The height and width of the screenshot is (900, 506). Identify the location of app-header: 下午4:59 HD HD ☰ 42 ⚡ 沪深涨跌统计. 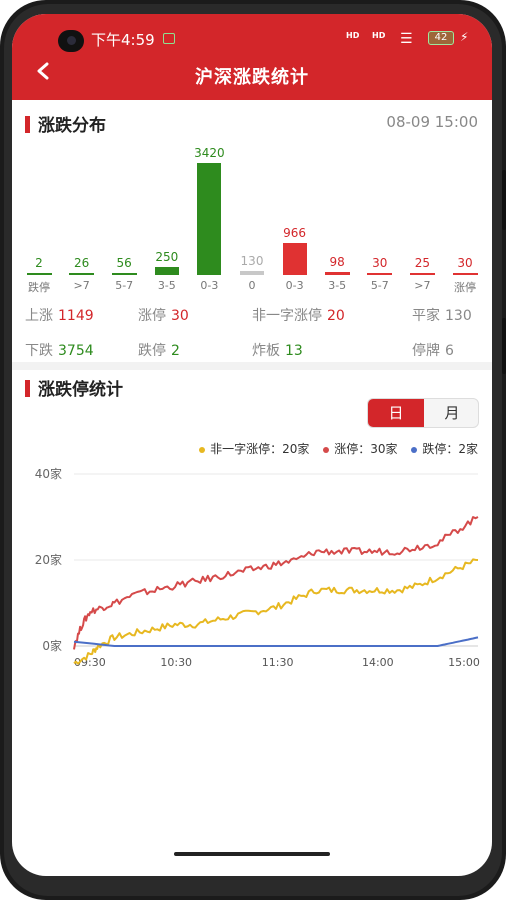
(252, 57).